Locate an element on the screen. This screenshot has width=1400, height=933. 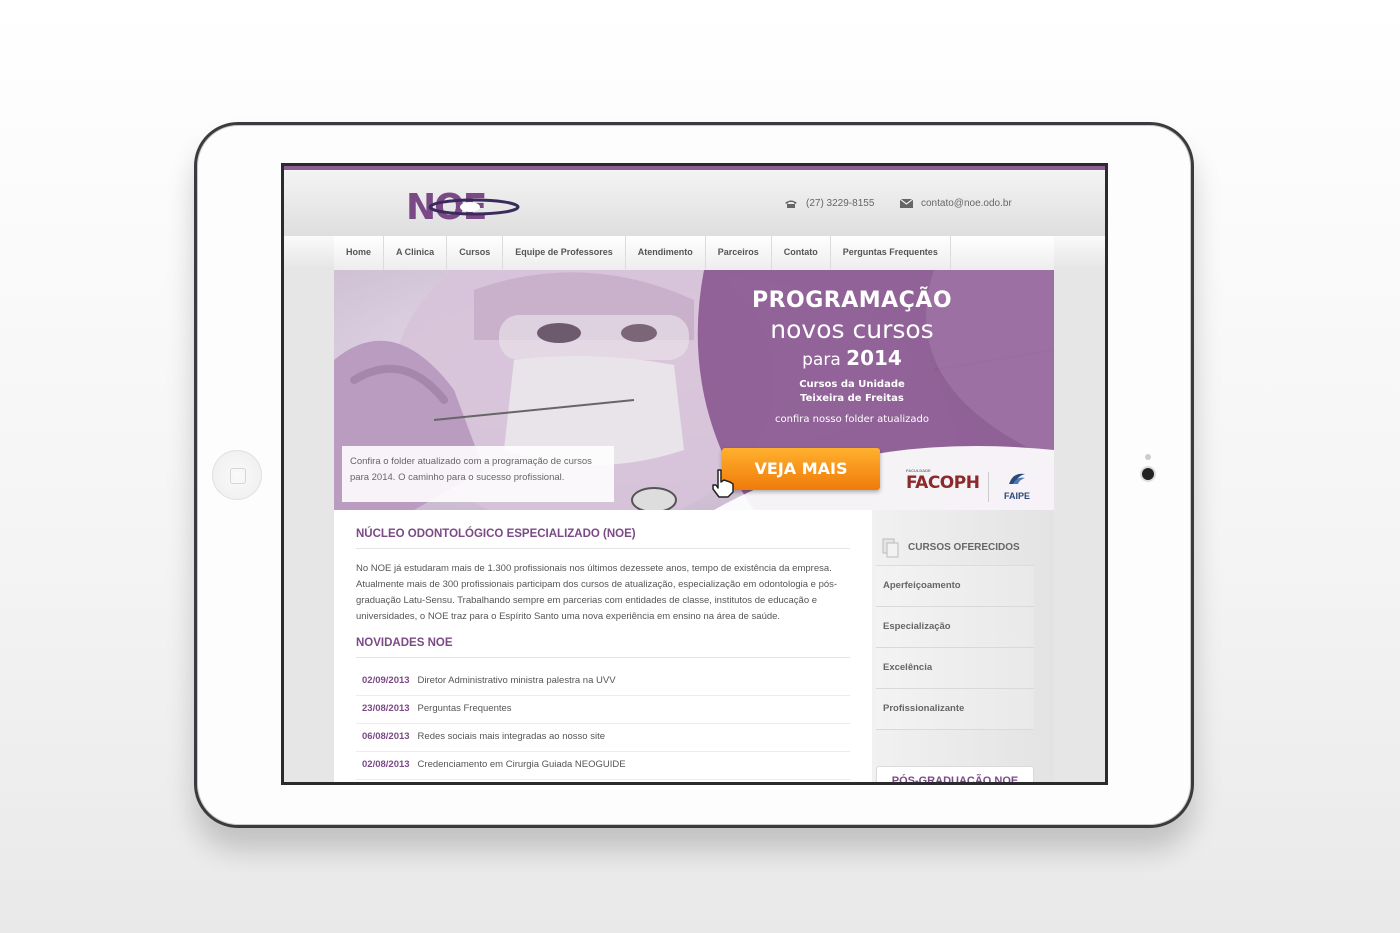
partner-logos: FACULDADE FACOPH FAIPE is located at coordinates (974, 486).